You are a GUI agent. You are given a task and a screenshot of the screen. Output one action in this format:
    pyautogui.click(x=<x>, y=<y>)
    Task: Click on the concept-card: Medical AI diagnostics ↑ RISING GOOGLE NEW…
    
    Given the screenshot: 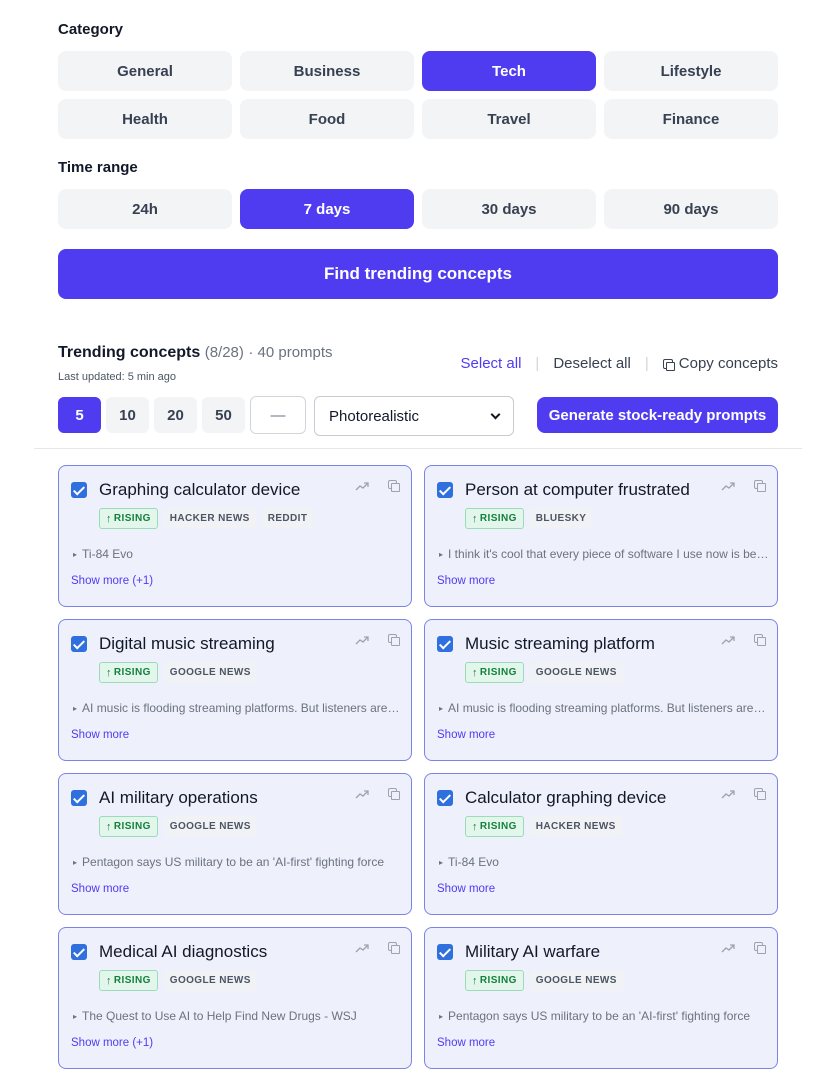 What is the action you would take?
    pyautogui.click(x=235, y=998)
    